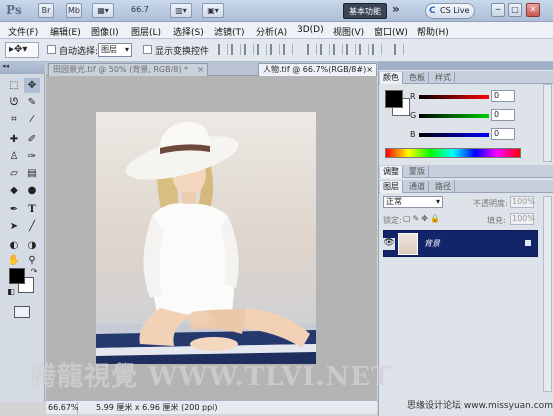 Image resolution: width=553 pixels, height=416 pixels. Describe the element at coordinates (533, 10) in the screenshot. I see `close-button: ✕` at that location.